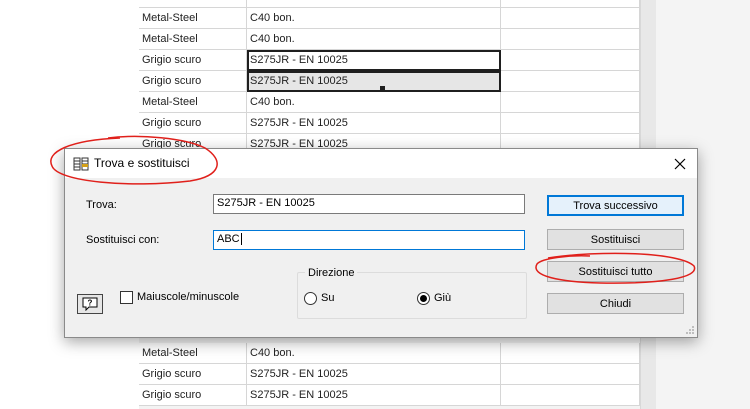  What do you see at coordinates (615, 205) in the screenshot?
I see `find-next-button: Trova successivo` at bounding box center [615, 205].